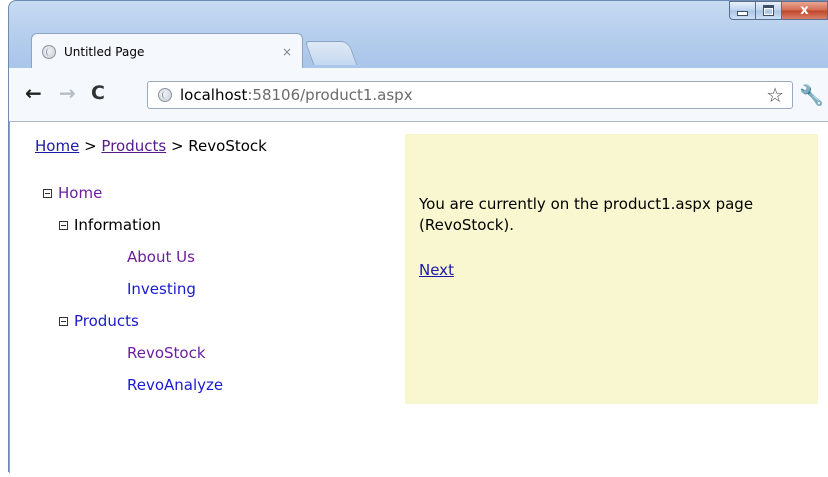 The width and height of the screenshot is (828, 477). What do you see at coordinates (49, 51) in the screenshot?
I see `page-globe-icon` at bounding box center [49, 51].